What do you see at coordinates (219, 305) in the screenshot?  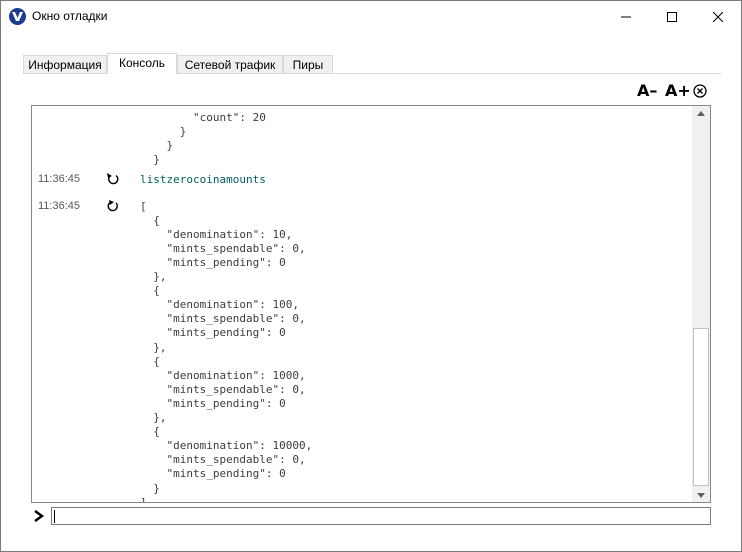 I see `console-output-line: "denomination": 100,` at bounding box center [219, 305].